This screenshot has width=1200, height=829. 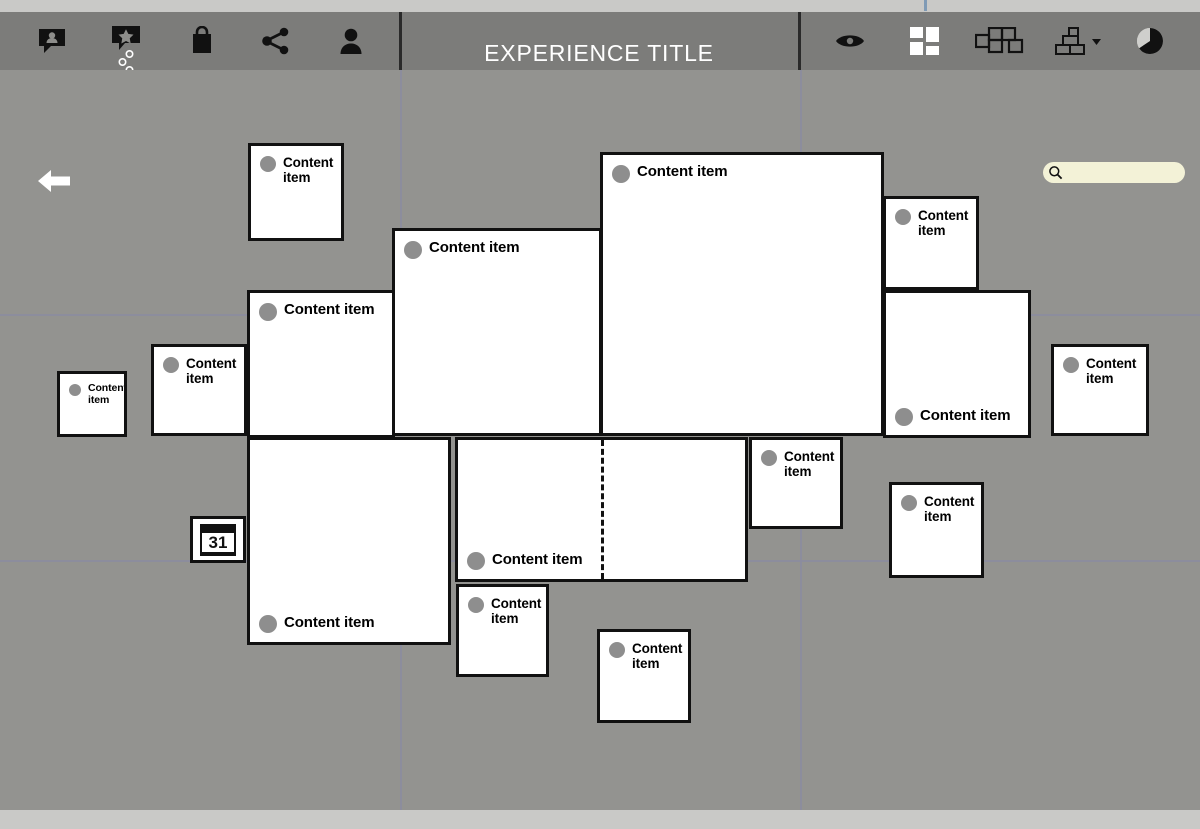 What do you see at coordinates (799, 41) in the screenshot?
I see `toolbar-divider-right` at bounding box center [799, 41].